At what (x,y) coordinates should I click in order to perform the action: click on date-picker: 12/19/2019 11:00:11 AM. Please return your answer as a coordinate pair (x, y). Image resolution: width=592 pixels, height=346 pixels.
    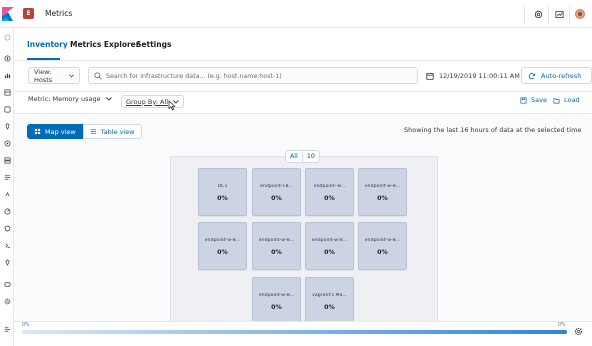
    Looking at the image, I should click on (474, 75).